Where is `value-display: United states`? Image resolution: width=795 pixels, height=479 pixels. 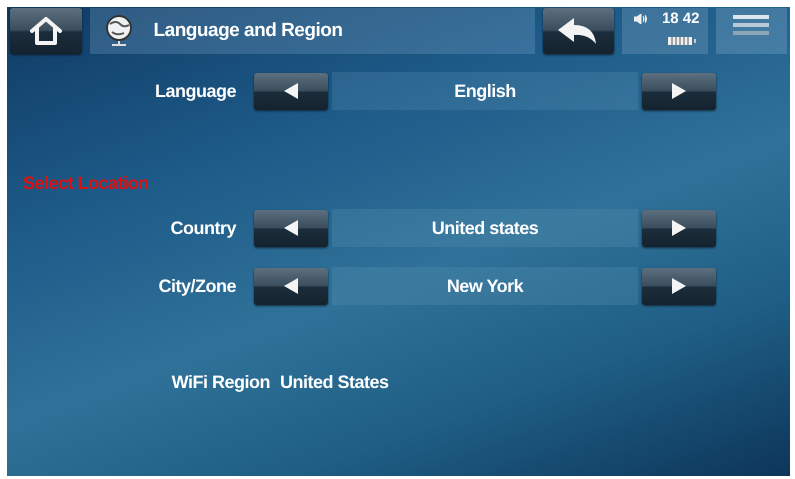
value-display: United states is located at coordinates (485, 228).